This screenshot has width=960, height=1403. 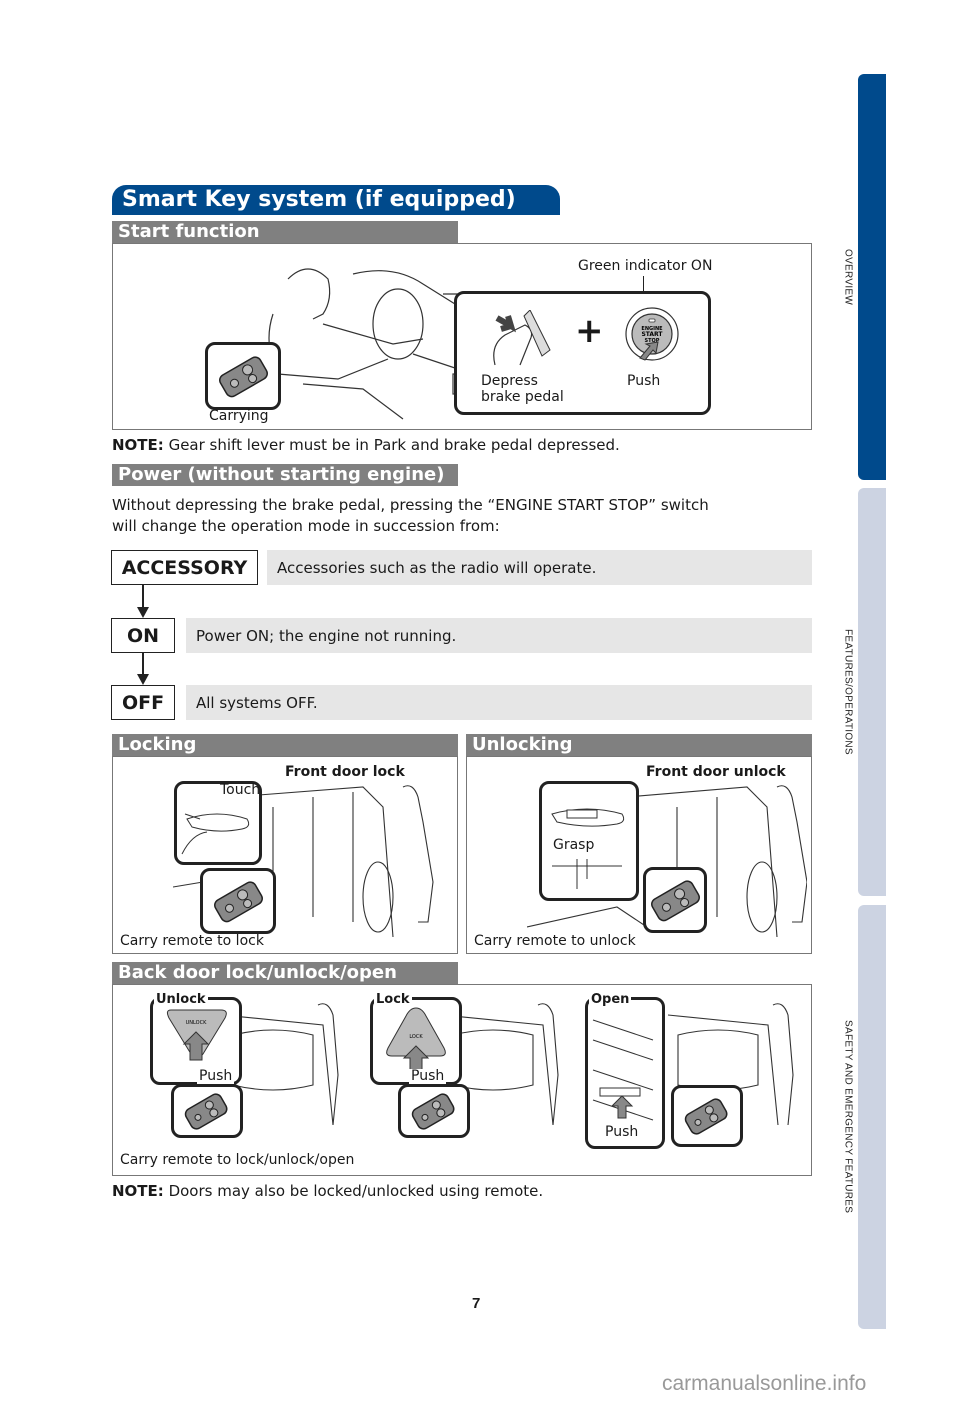 I want to click on open-push-label: Push, so click(x=622, y=1132).